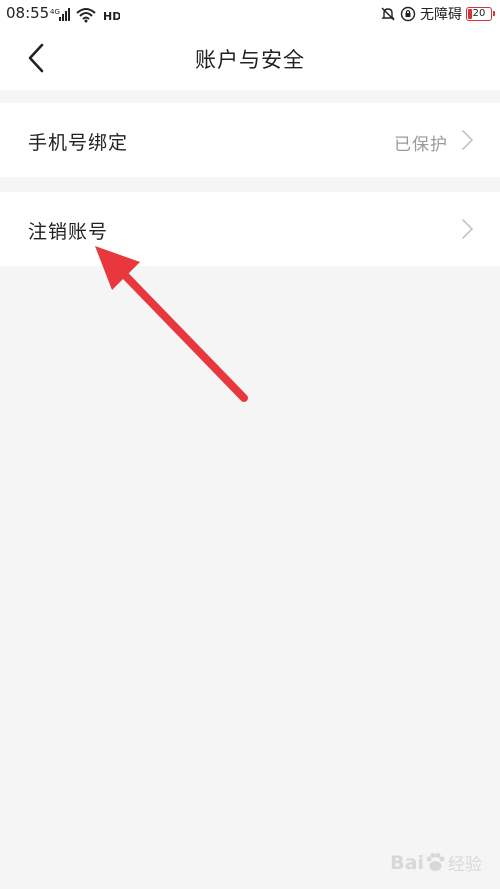 This screenshot has height=889, width=500. I want to click on hd-icon: HD, so click(112, 16).